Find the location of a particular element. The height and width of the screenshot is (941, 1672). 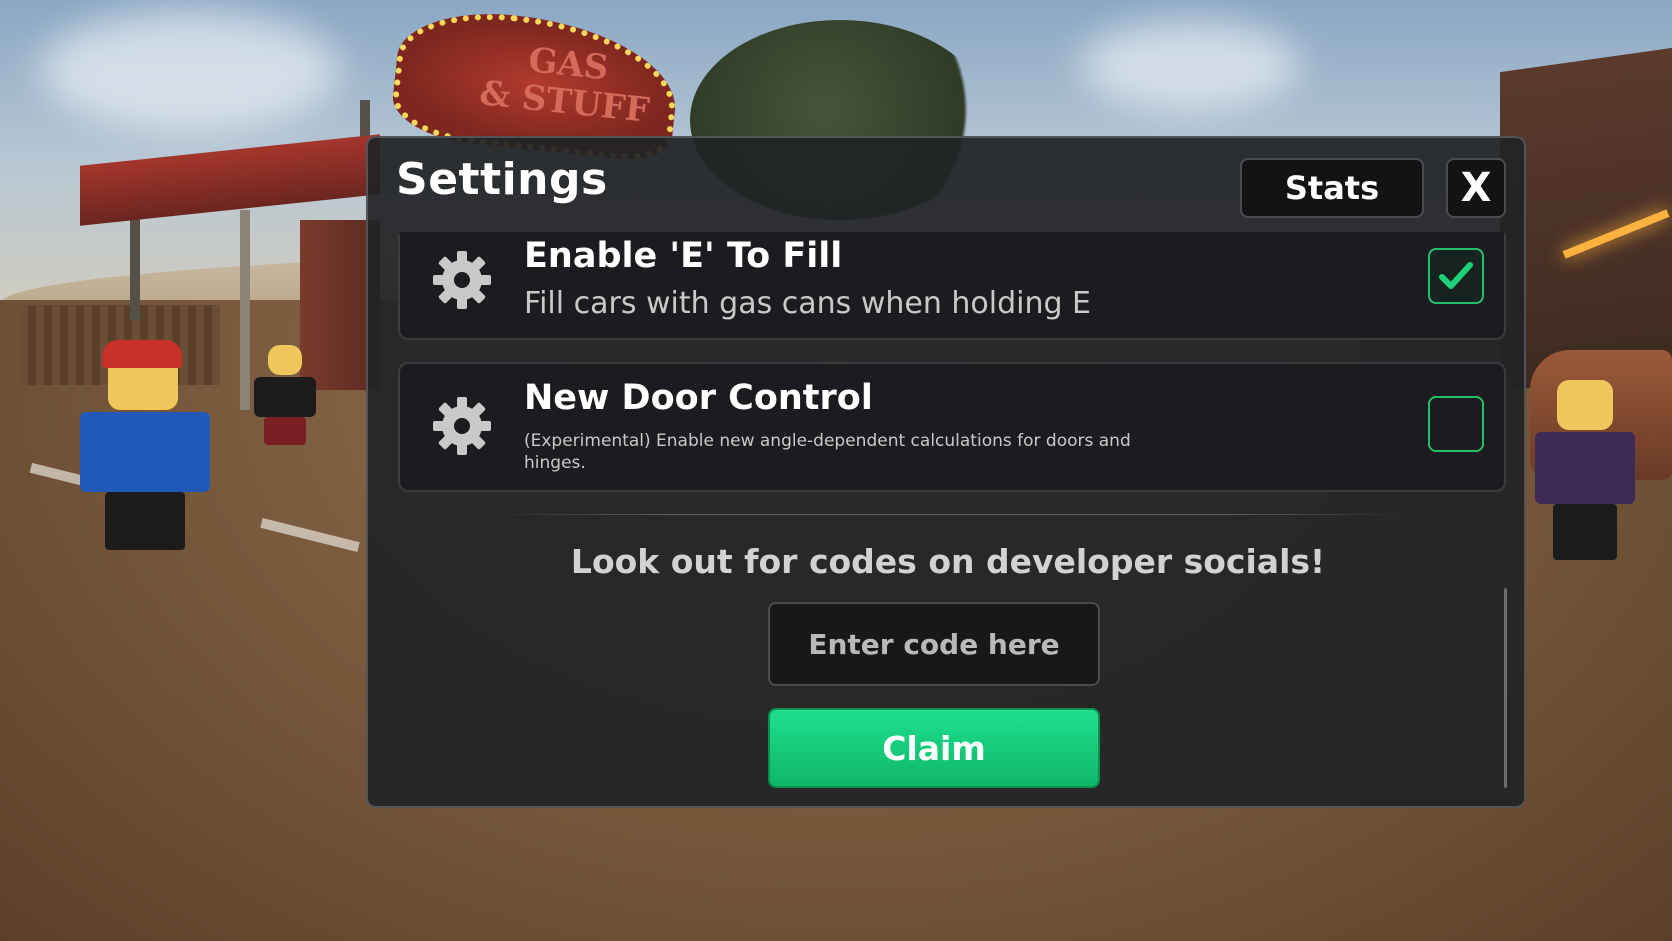

scrollbar is located at coordinates (1505, 688).